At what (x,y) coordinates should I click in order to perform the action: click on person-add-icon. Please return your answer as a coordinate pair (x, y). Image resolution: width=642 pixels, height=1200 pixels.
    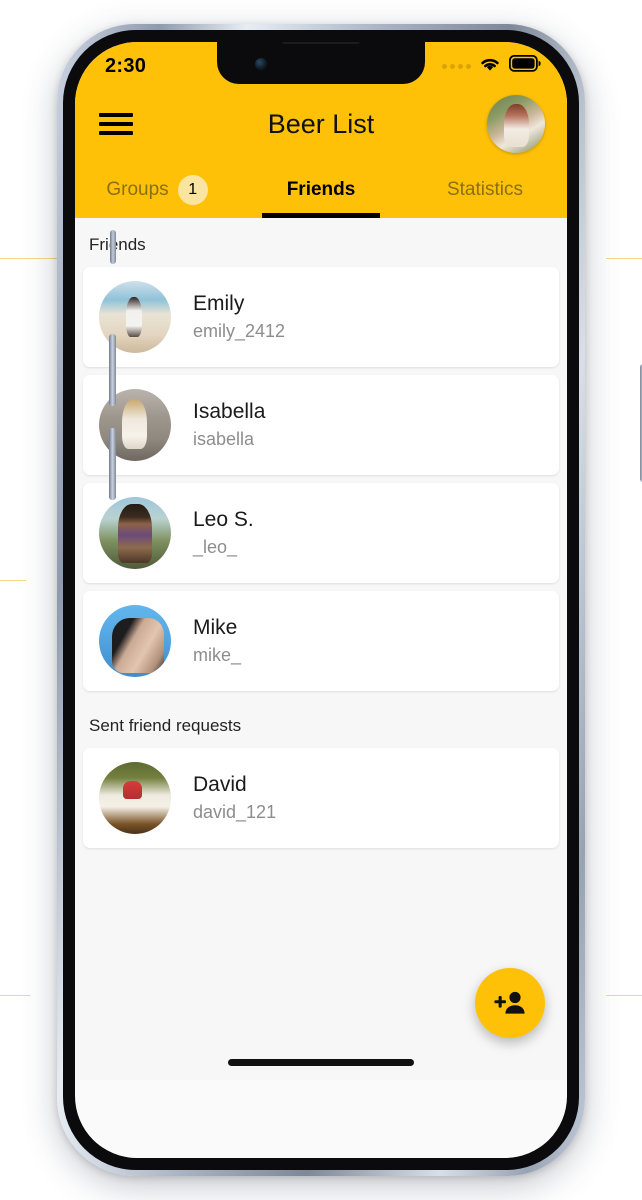
    Looking at the image, I should click on (509, 1002).